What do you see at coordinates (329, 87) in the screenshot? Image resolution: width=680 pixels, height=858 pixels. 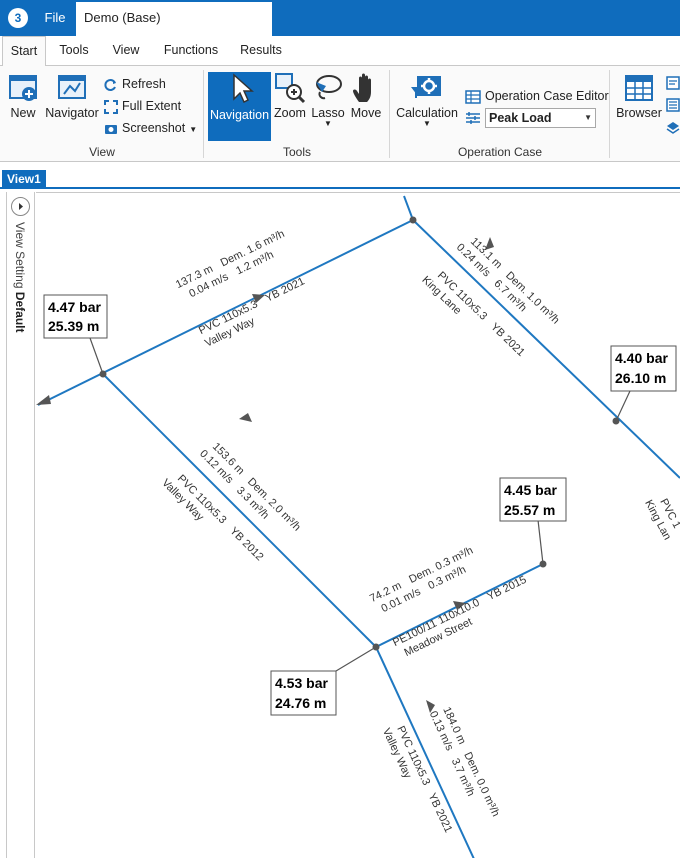 I see `lasso-icon` at bounding box center [329, 87].